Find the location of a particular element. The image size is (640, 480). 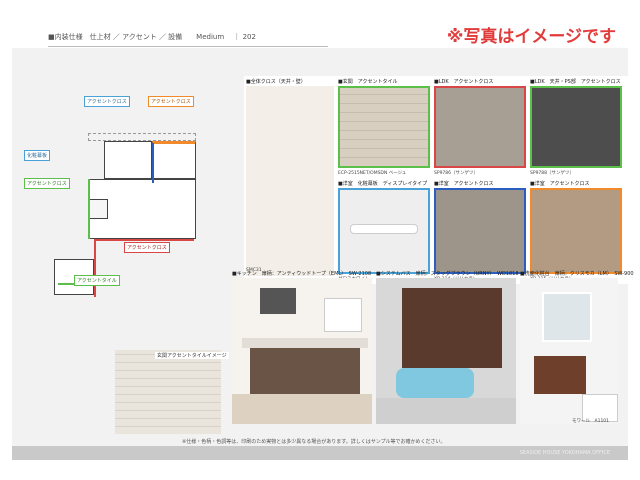

image-notice: ※写真はイメージです is located at coordinates (531, 37).